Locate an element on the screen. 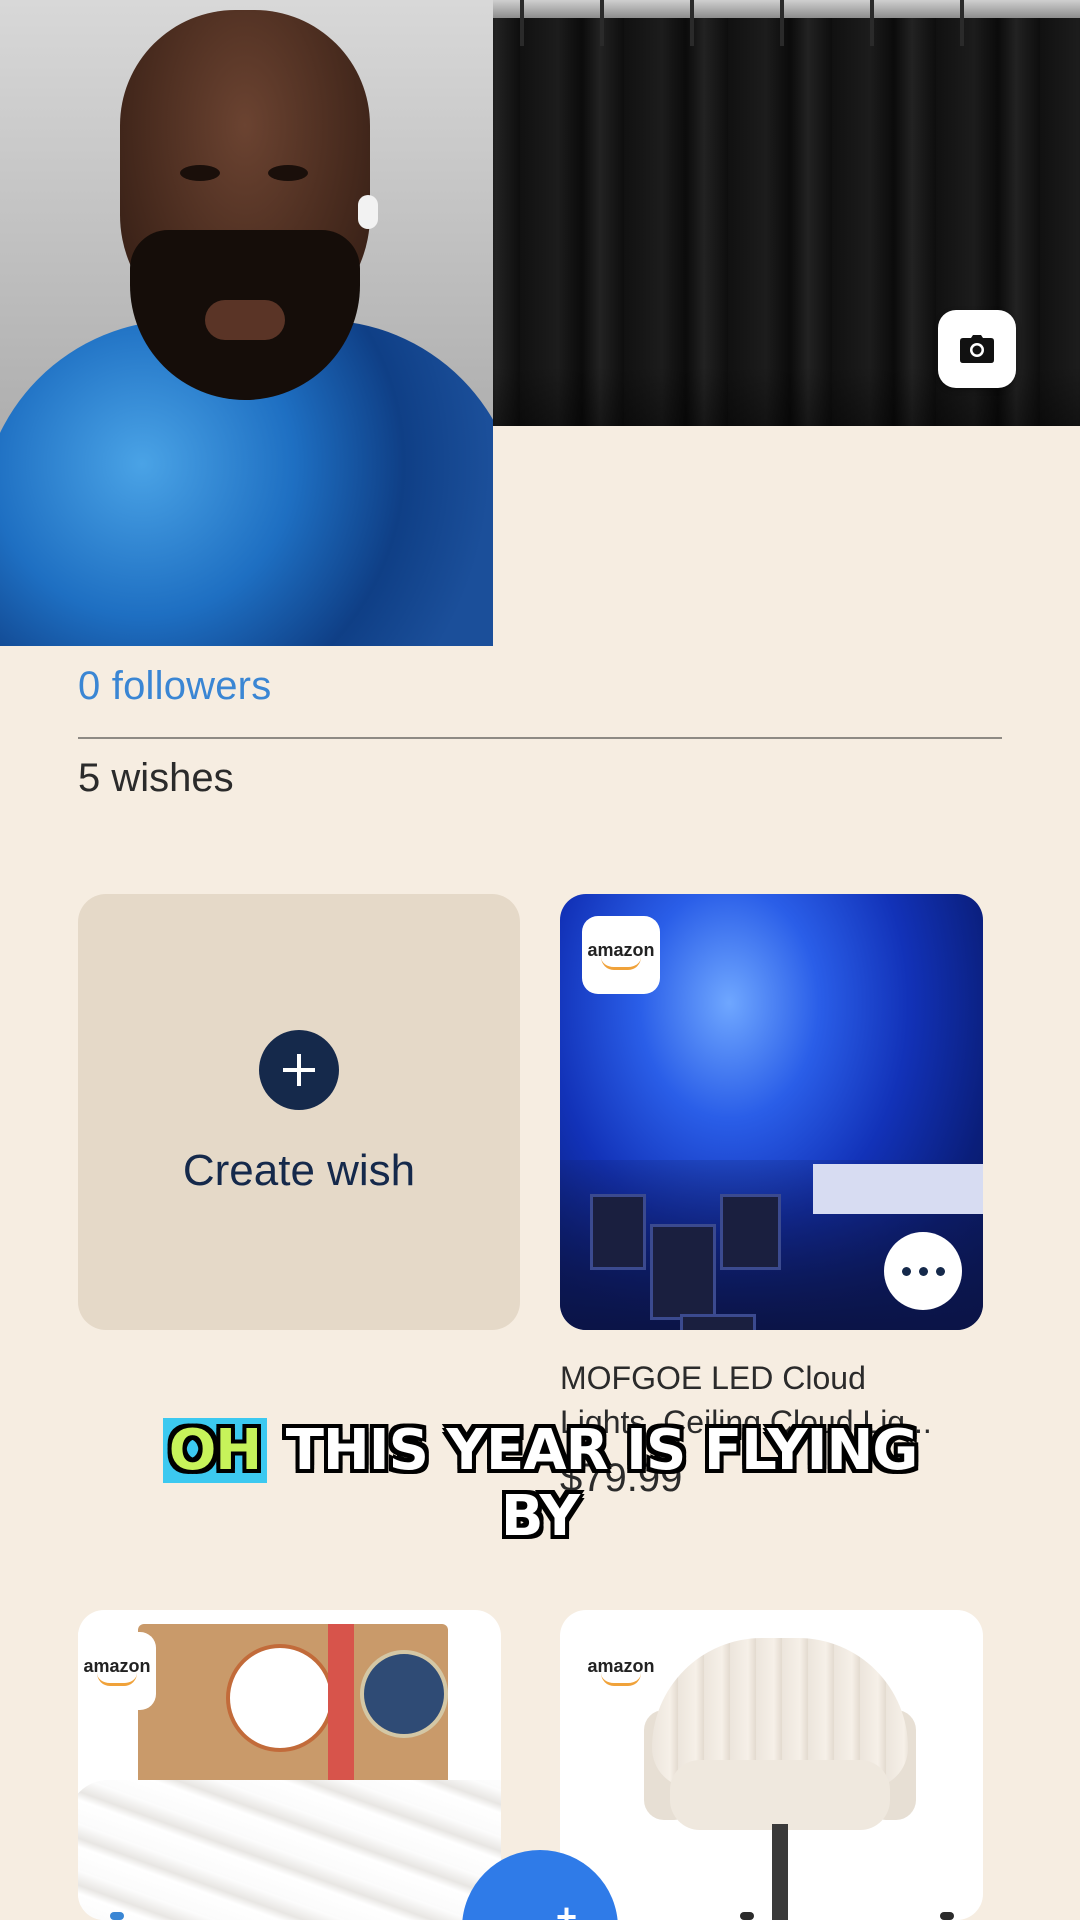  award-seal is located at coordinates (280, 1698).